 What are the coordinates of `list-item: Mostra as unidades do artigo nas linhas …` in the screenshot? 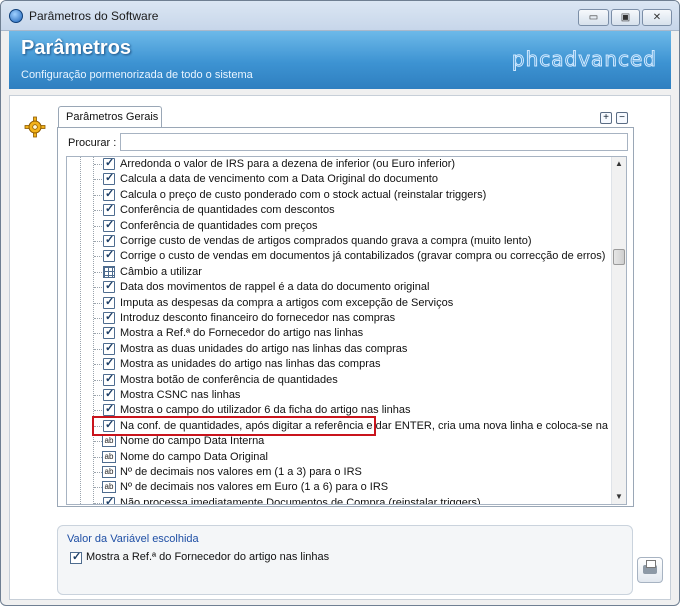 It's located at (337, 364).